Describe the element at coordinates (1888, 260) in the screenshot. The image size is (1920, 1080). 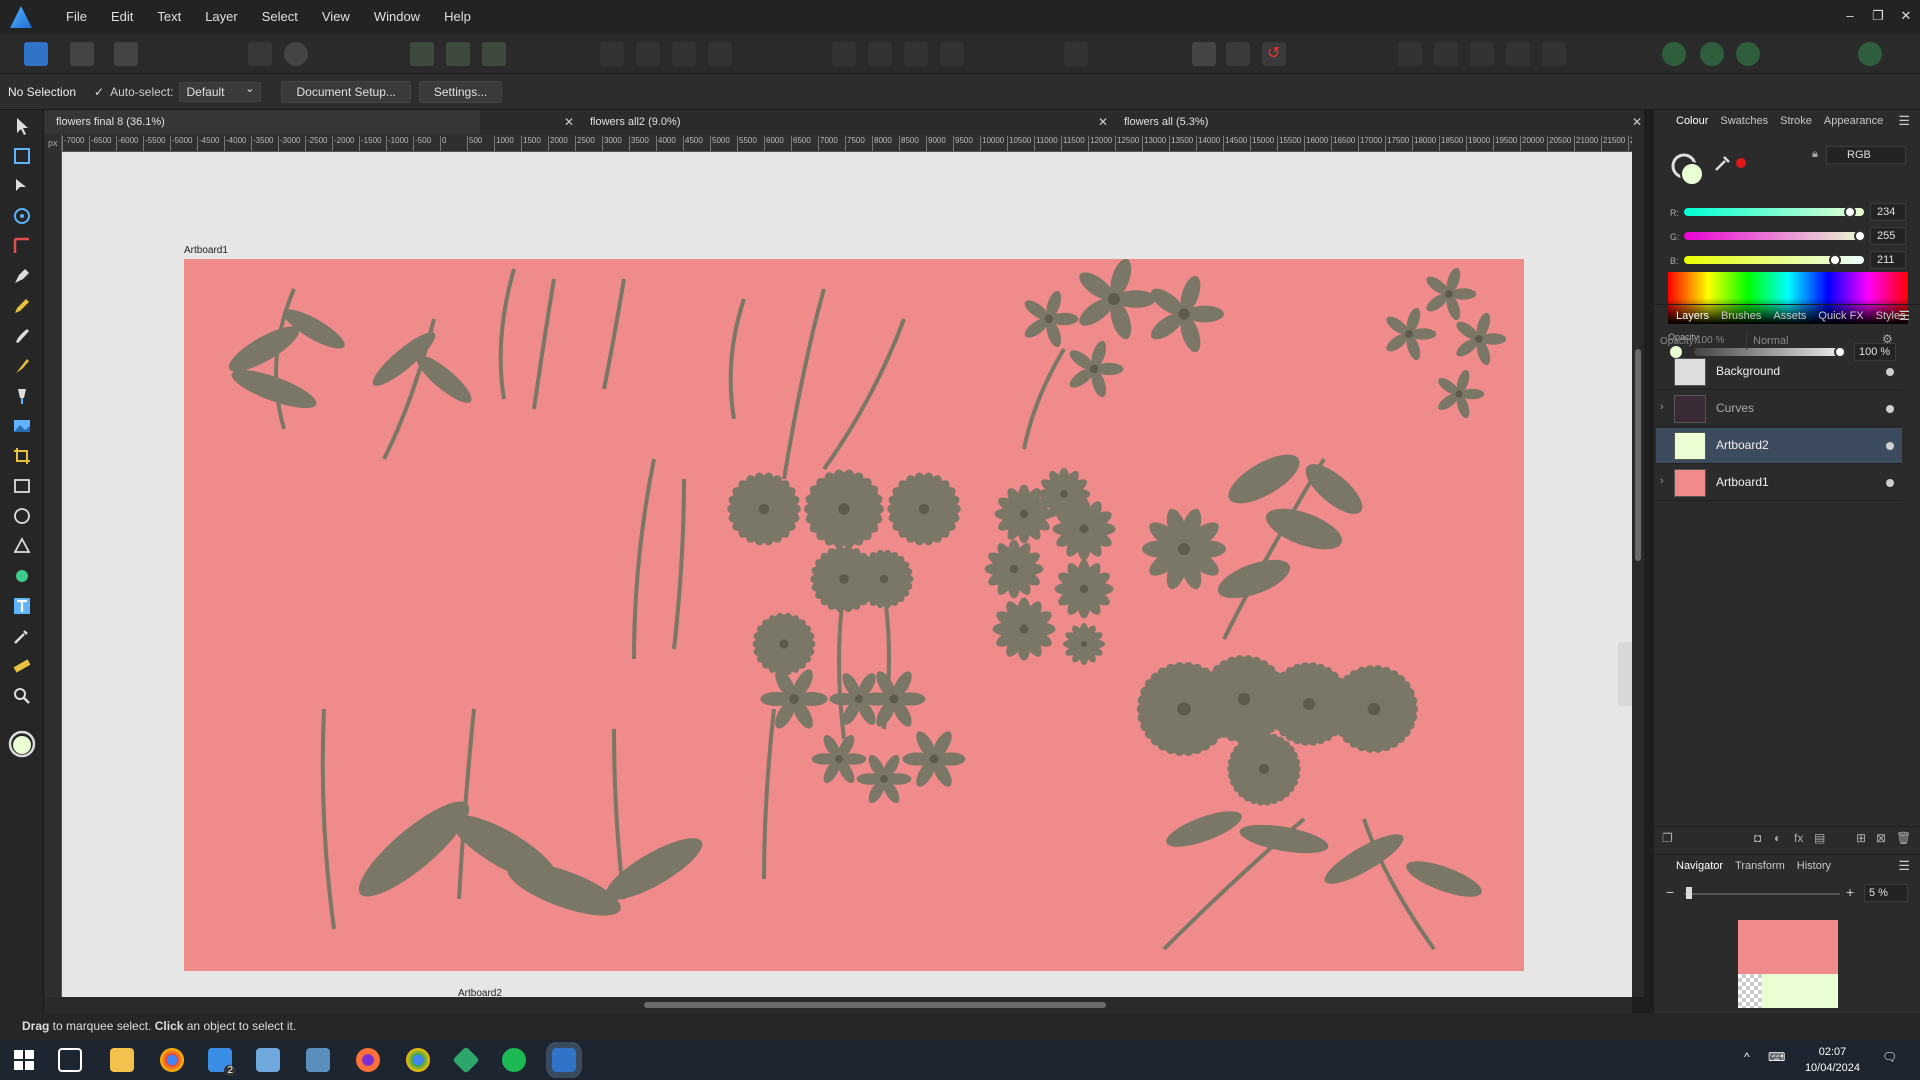
I see `b-value-field: 211` at that location.